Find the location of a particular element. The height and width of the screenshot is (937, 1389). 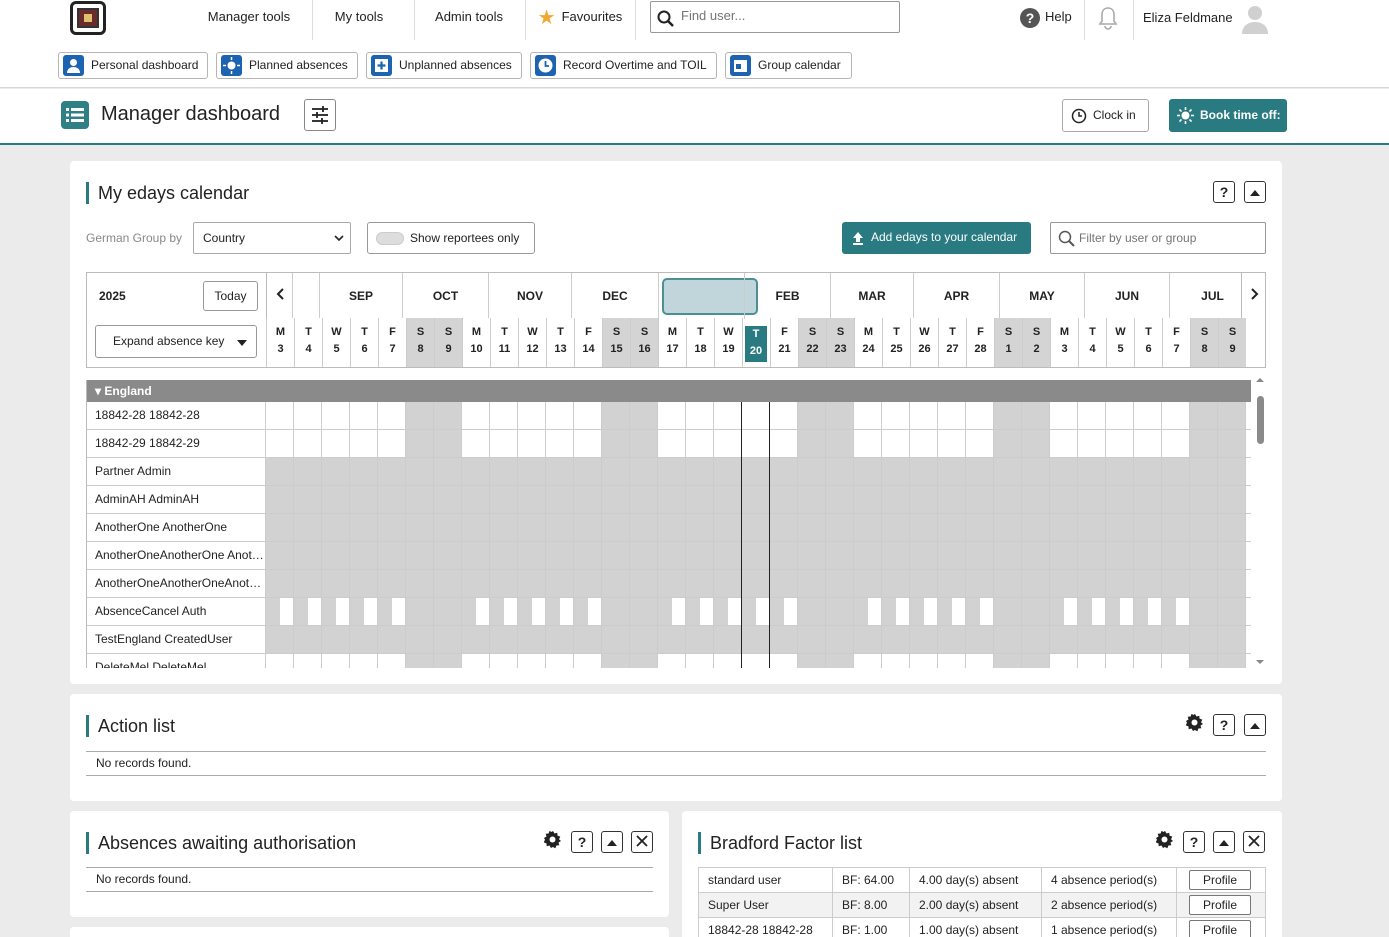

scroll-thumb is located at coordinates (1260, 420).